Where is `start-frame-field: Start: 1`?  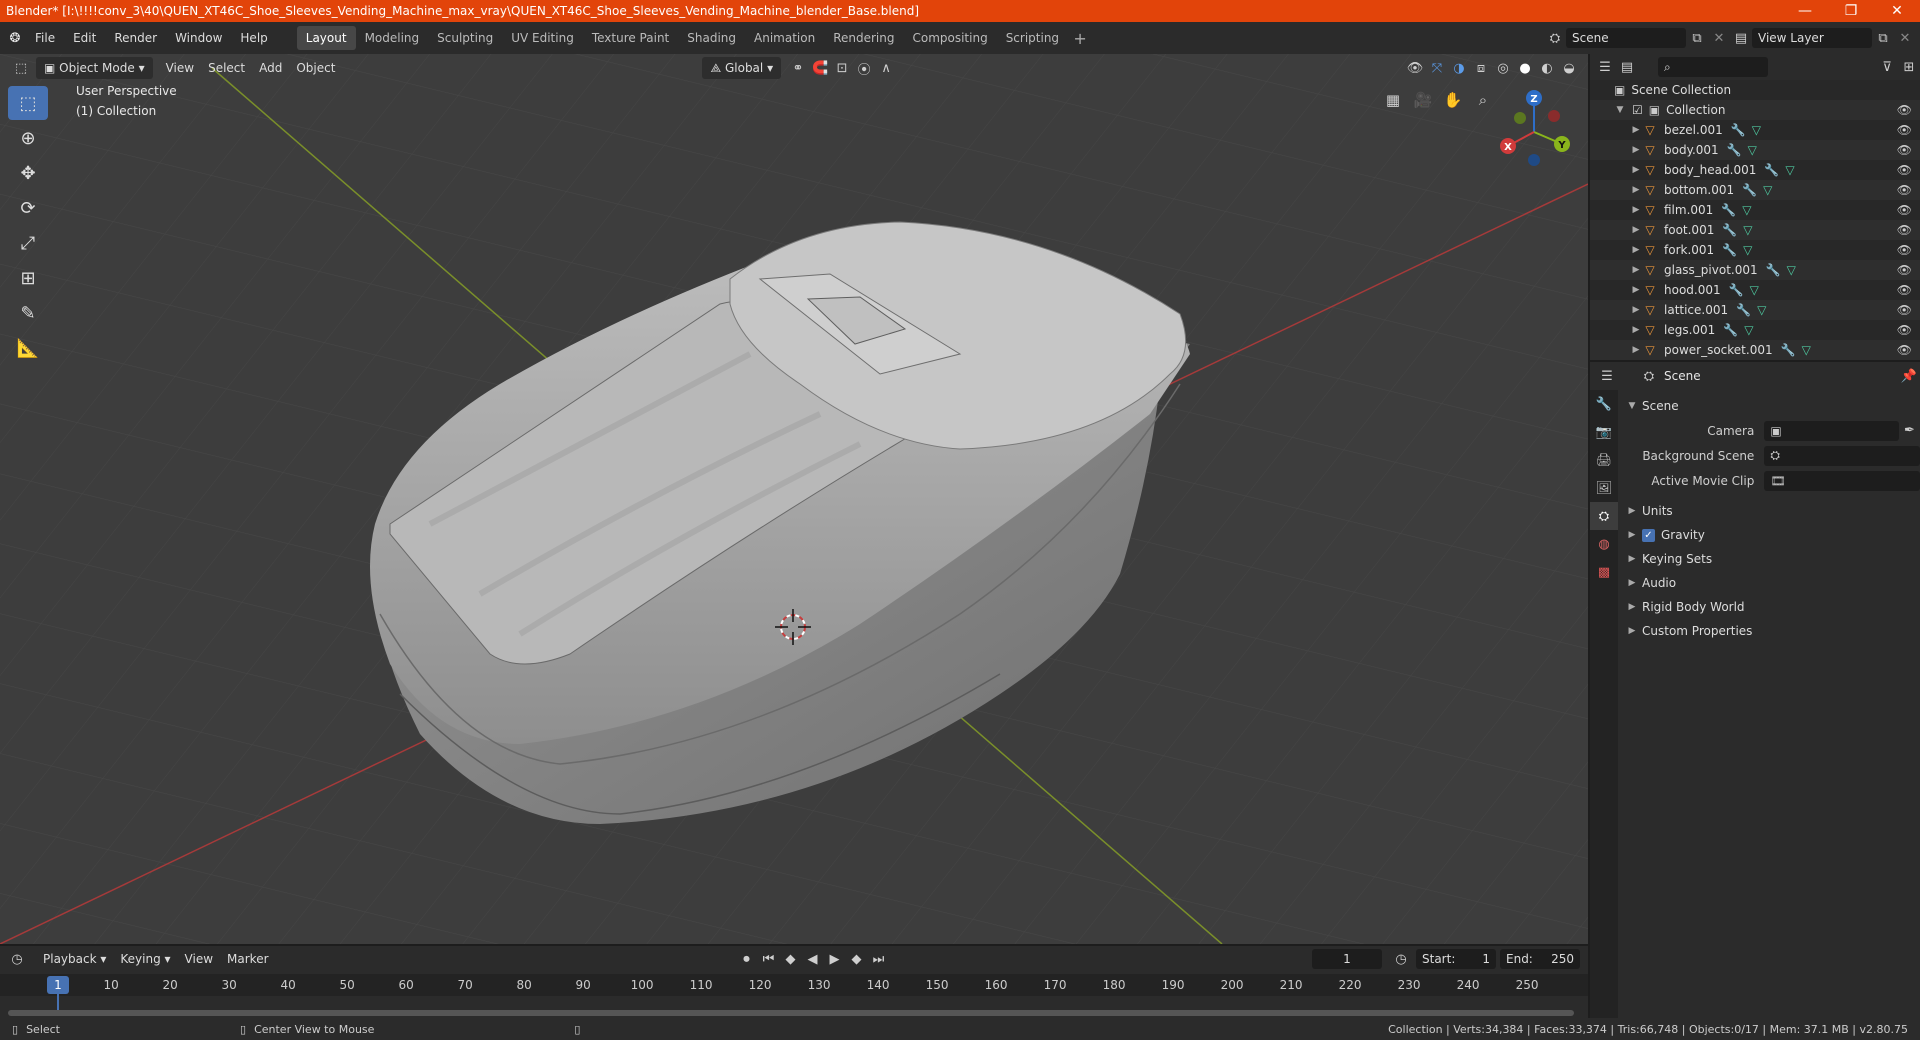 start-frame-field: Start: 1 is located at coordinates (1456, 959).